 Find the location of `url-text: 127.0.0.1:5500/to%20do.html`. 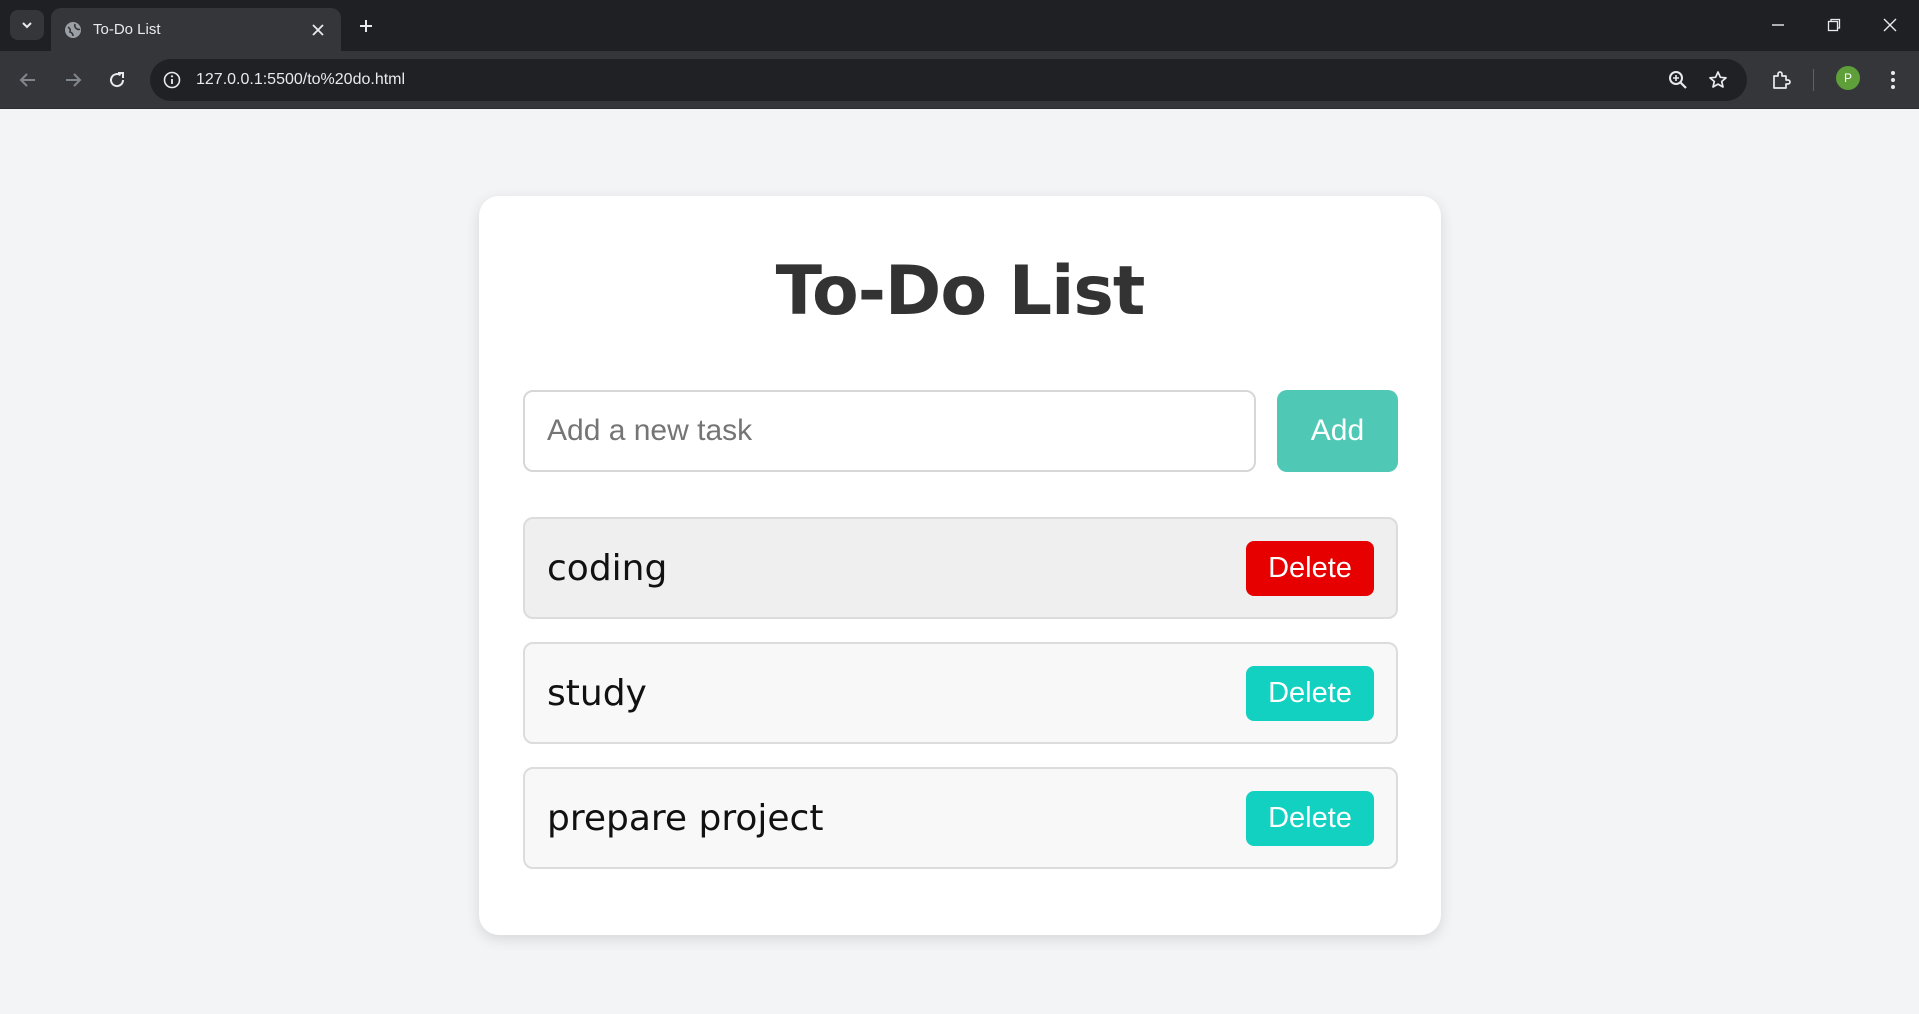

url-text: 127.0.0.1:5500/to%20do.html is located at coordinates (301, 79).